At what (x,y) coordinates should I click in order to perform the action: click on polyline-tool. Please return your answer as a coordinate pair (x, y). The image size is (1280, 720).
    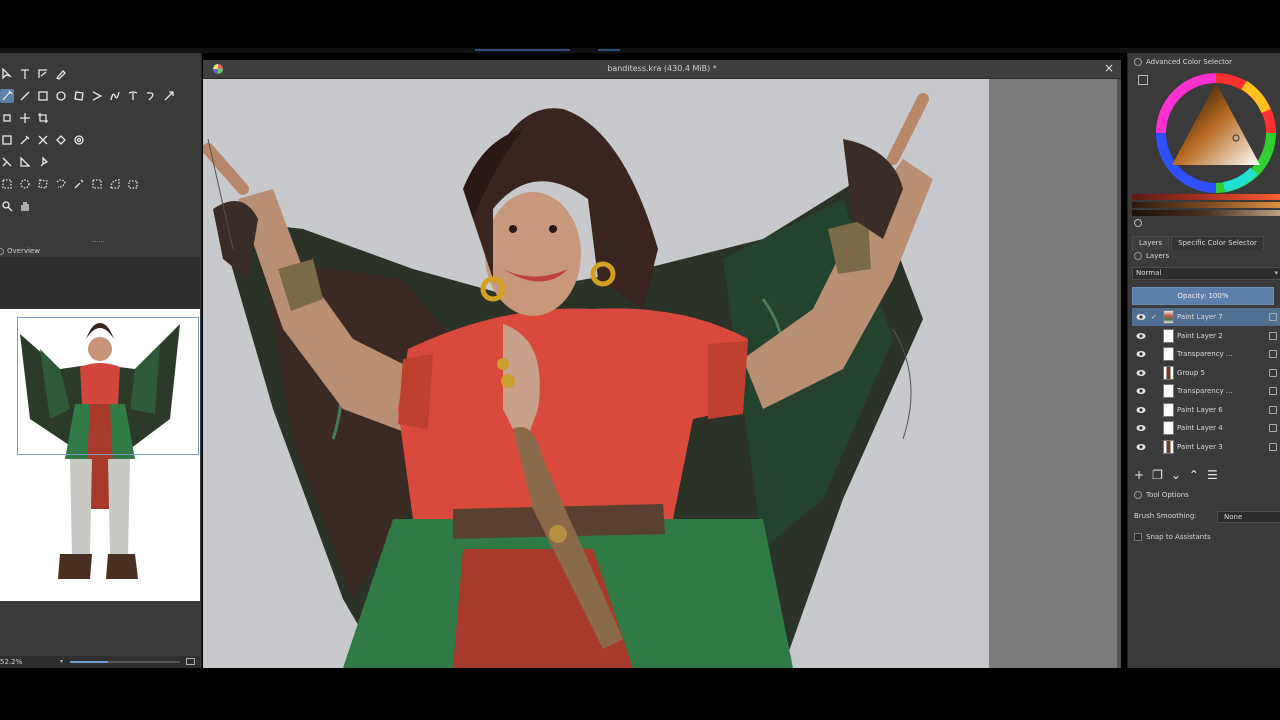
    Looking at the image, I should click on (97, 96).